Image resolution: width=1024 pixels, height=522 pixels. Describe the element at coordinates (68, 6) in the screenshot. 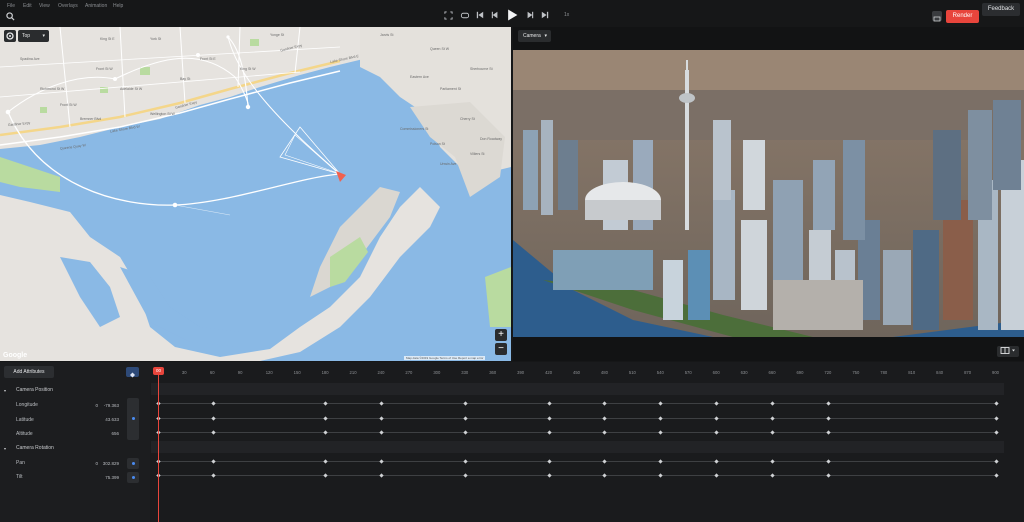

I see `menu-overlays: Overlays` at that location.